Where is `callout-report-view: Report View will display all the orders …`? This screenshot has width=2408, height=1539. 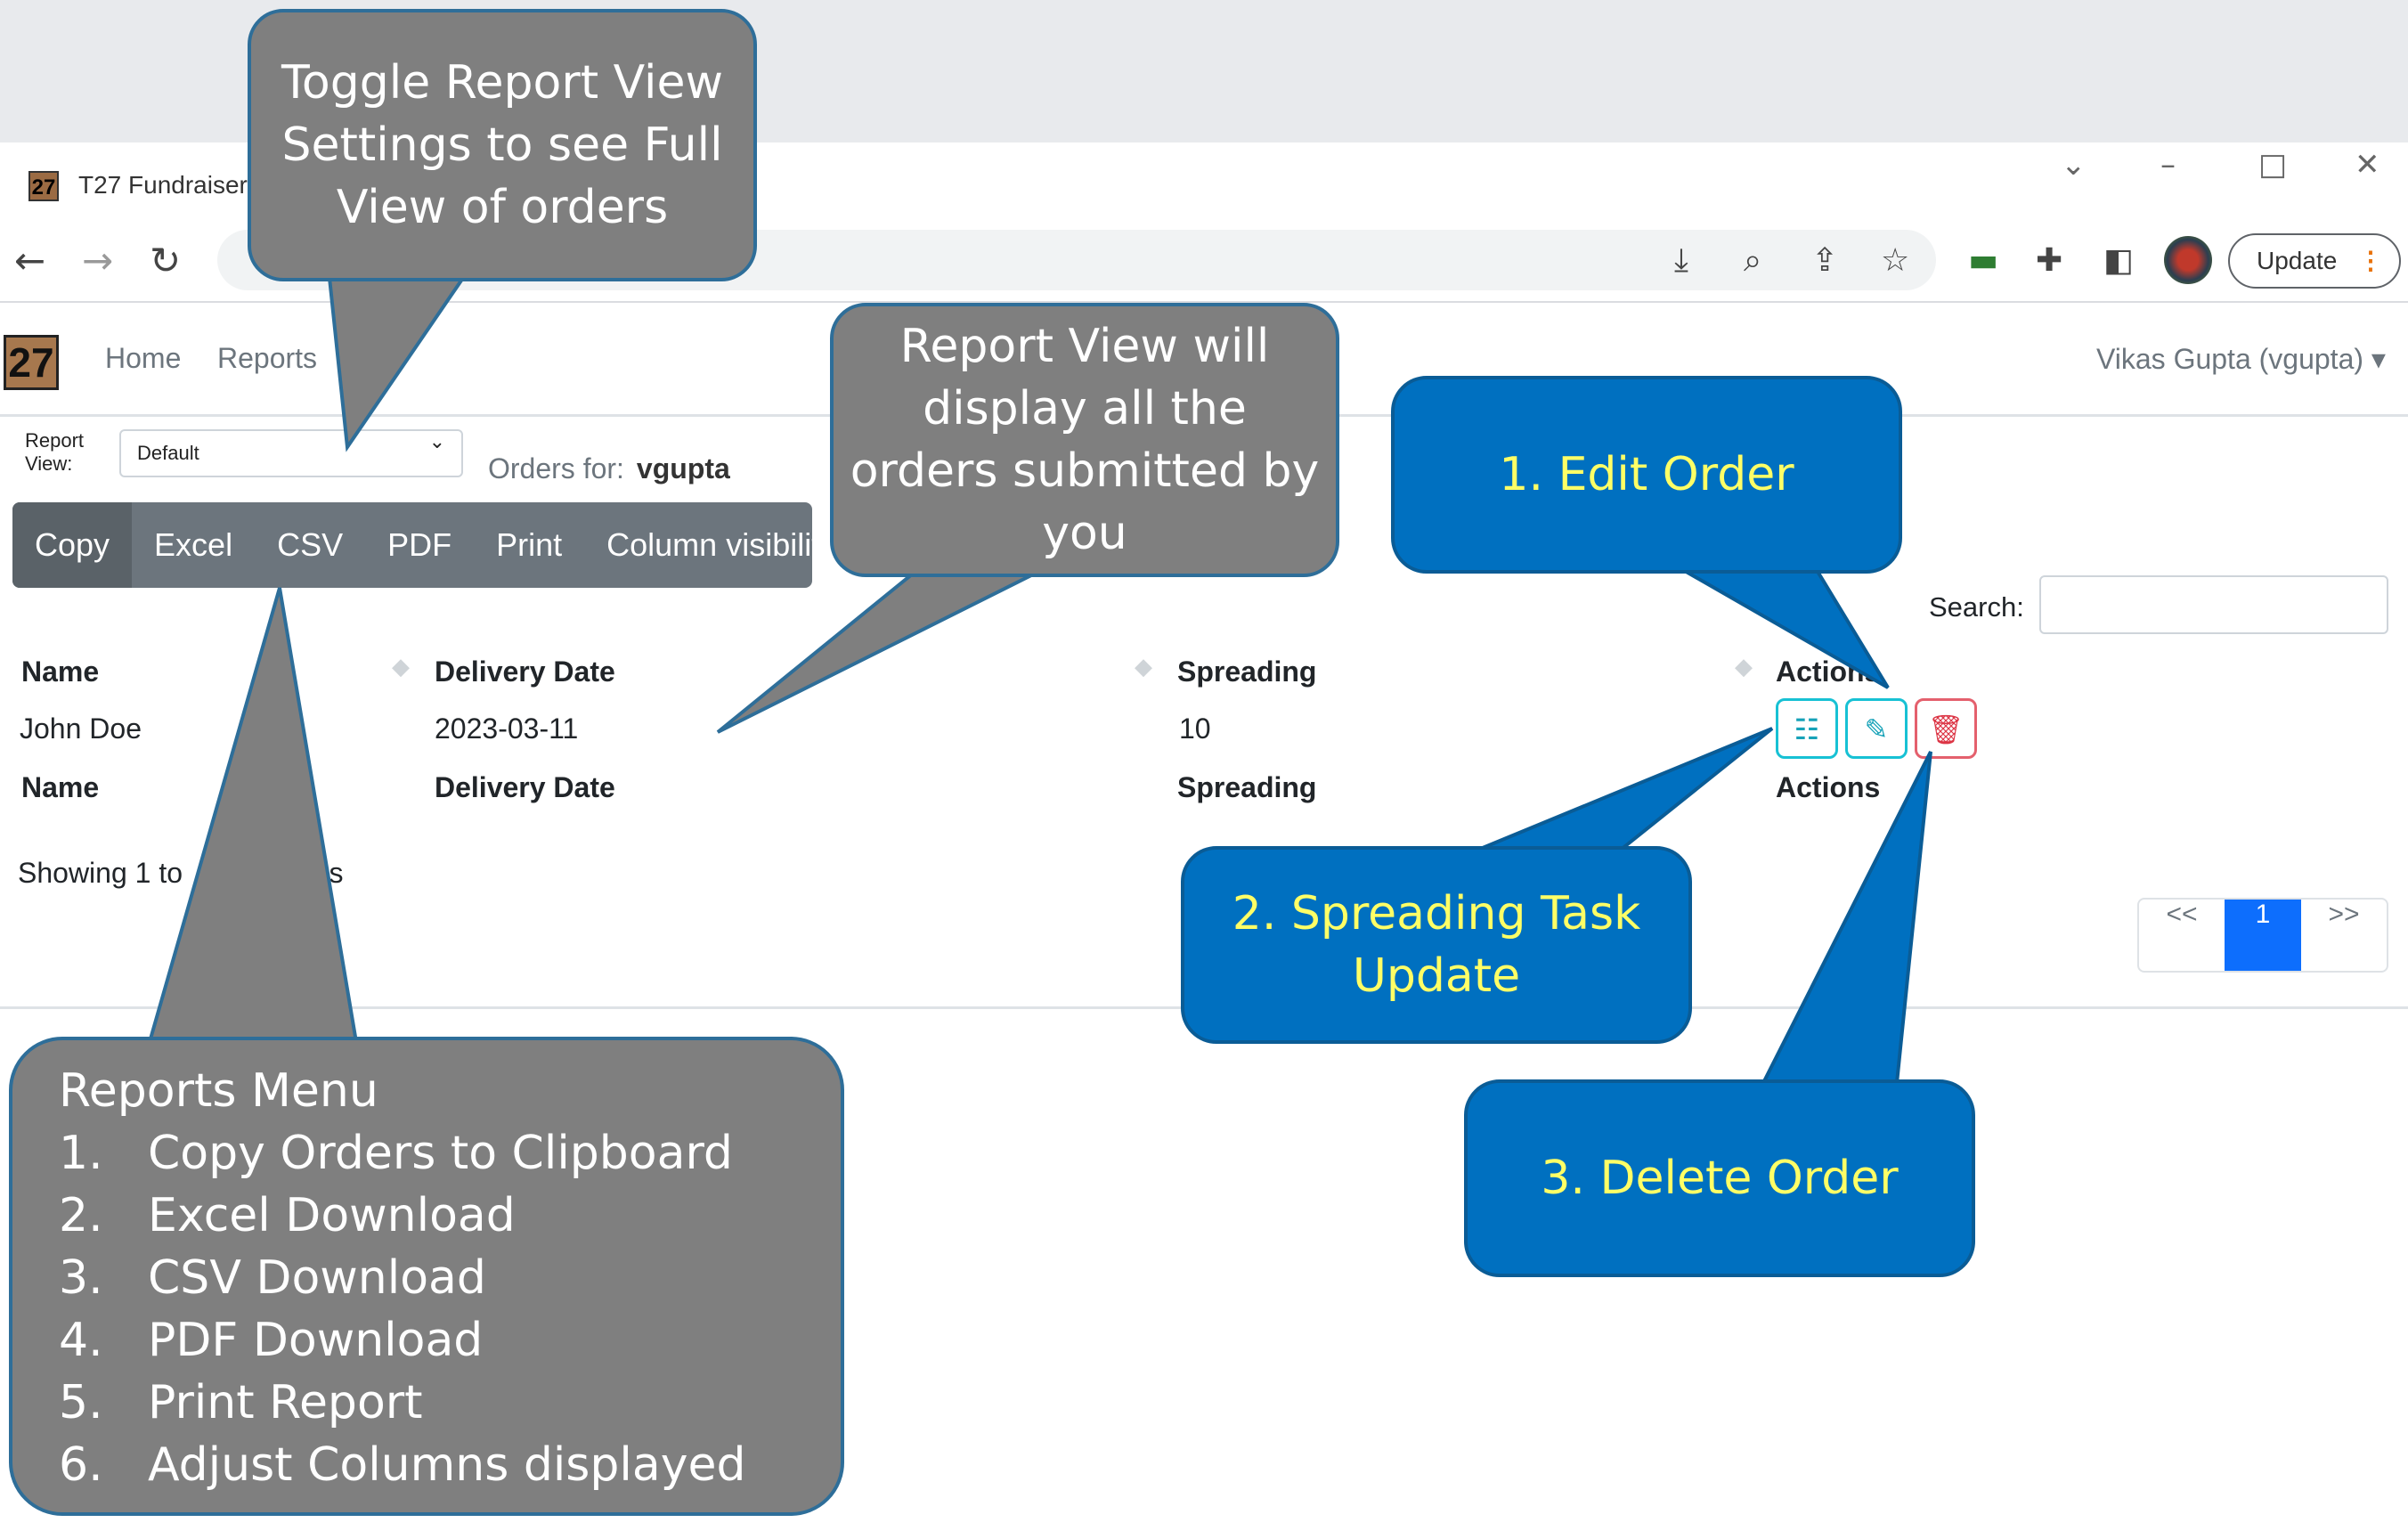
callout-report-view: Report View will display all the orders … is located at coordinates (1084, 440).